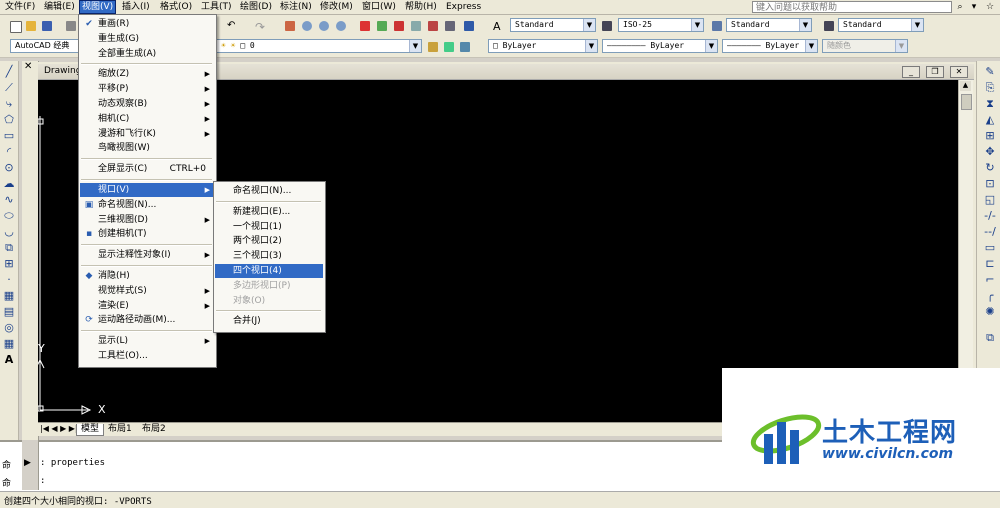 The width and height of the screenshot is (1000, 508). Describe the element at coordinates (307, 26) in the screenshot. I see `zoom-realtime-icon` at that location.